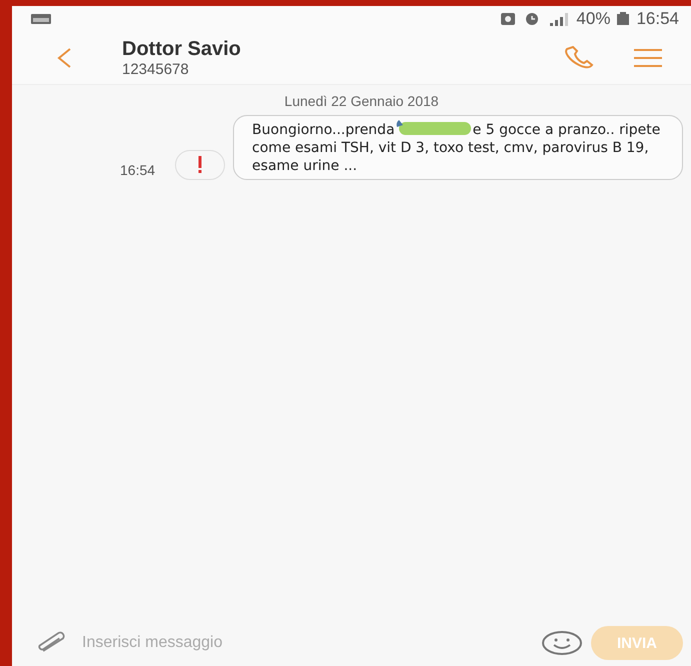 The width and height of the screenshot is (691, 666). What do you see at coordinates (562, 643) in the screenshot?
I see `emoji-icon` at bounding box center [562, 643].